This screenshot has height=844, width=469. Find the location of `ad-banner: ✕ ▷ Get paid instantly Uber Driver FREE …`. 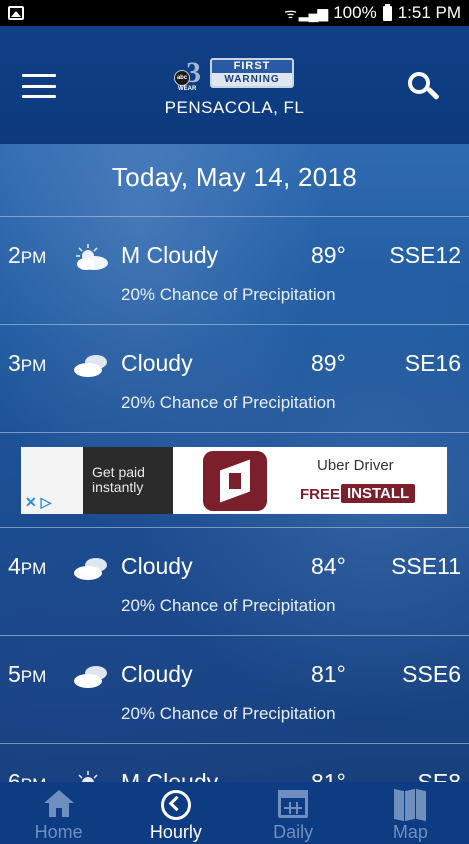

ad-banner: ✕ ▷ Get paid instantly Uber Driver FREE … is located at coordinates (234, 480).